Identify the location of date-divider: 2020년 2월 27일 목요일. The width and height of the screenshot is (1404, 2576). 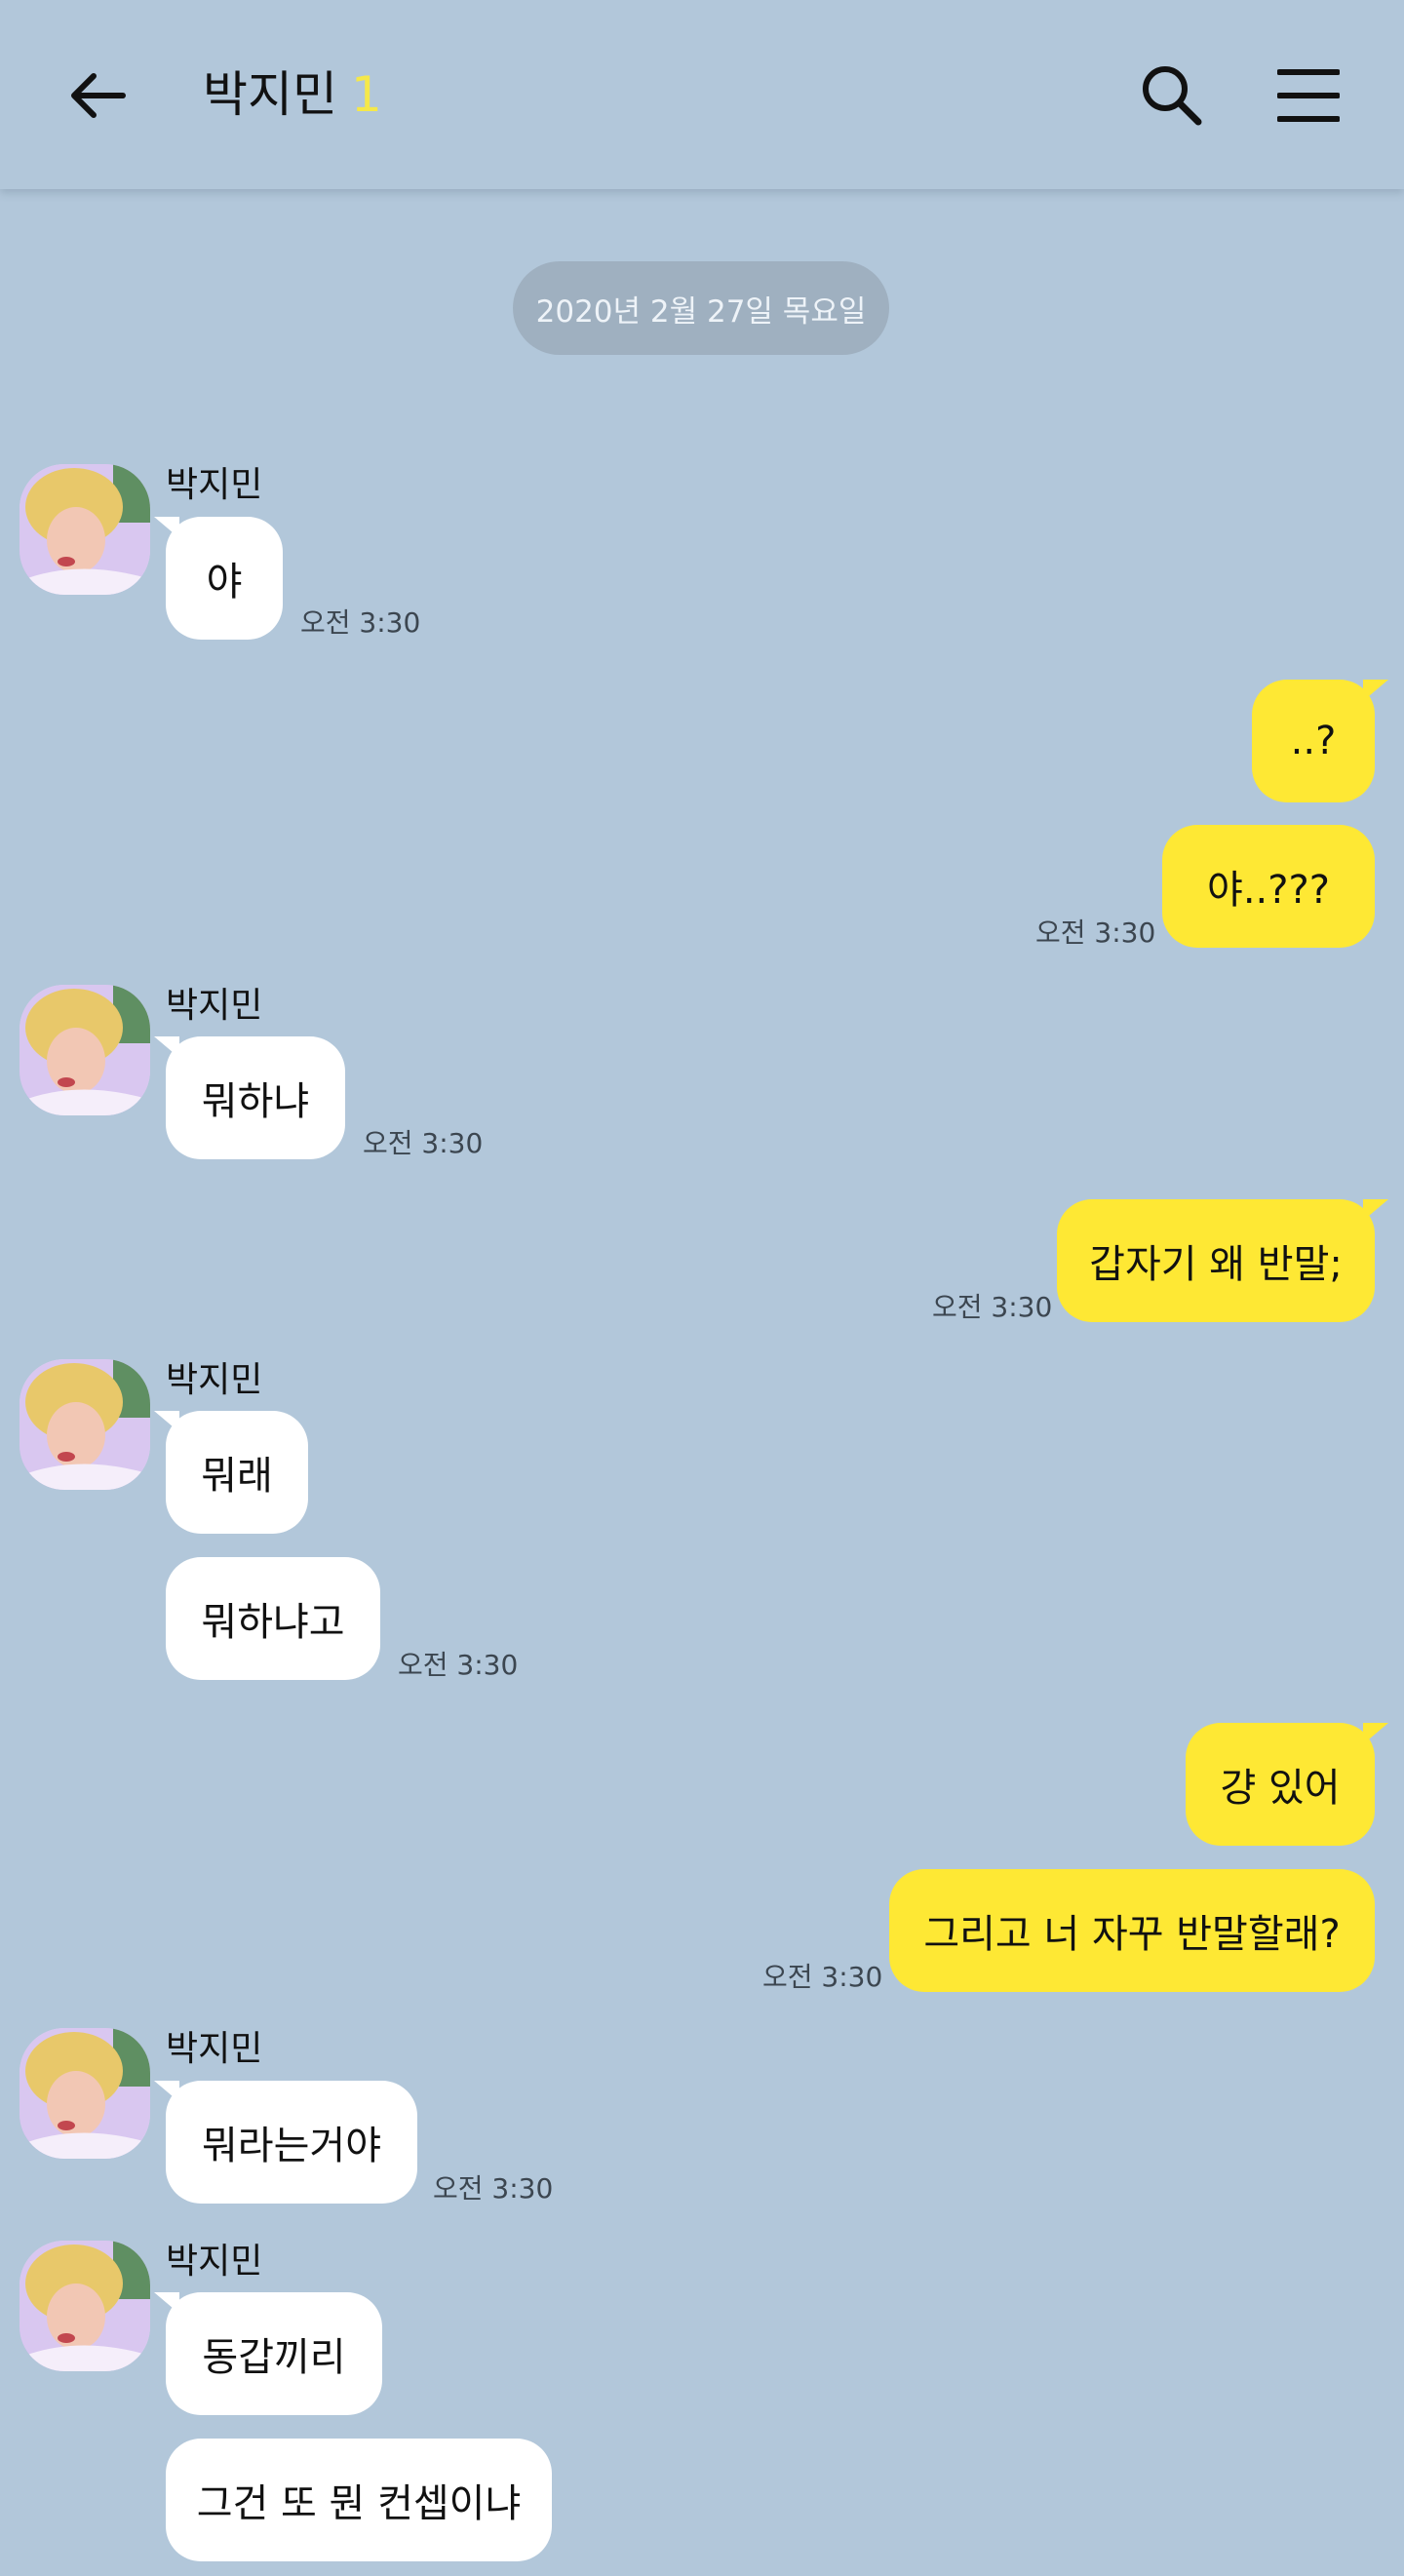
(701, 308).